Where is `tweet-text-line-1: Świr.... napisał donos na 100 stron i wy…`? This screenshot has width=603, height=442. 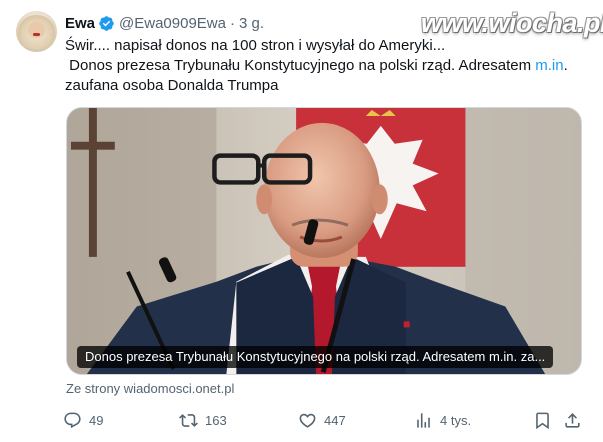
tweet-text-line-1: Świr.... napisał donos na 100 stron i wy… is located at coordinates (255, 45).